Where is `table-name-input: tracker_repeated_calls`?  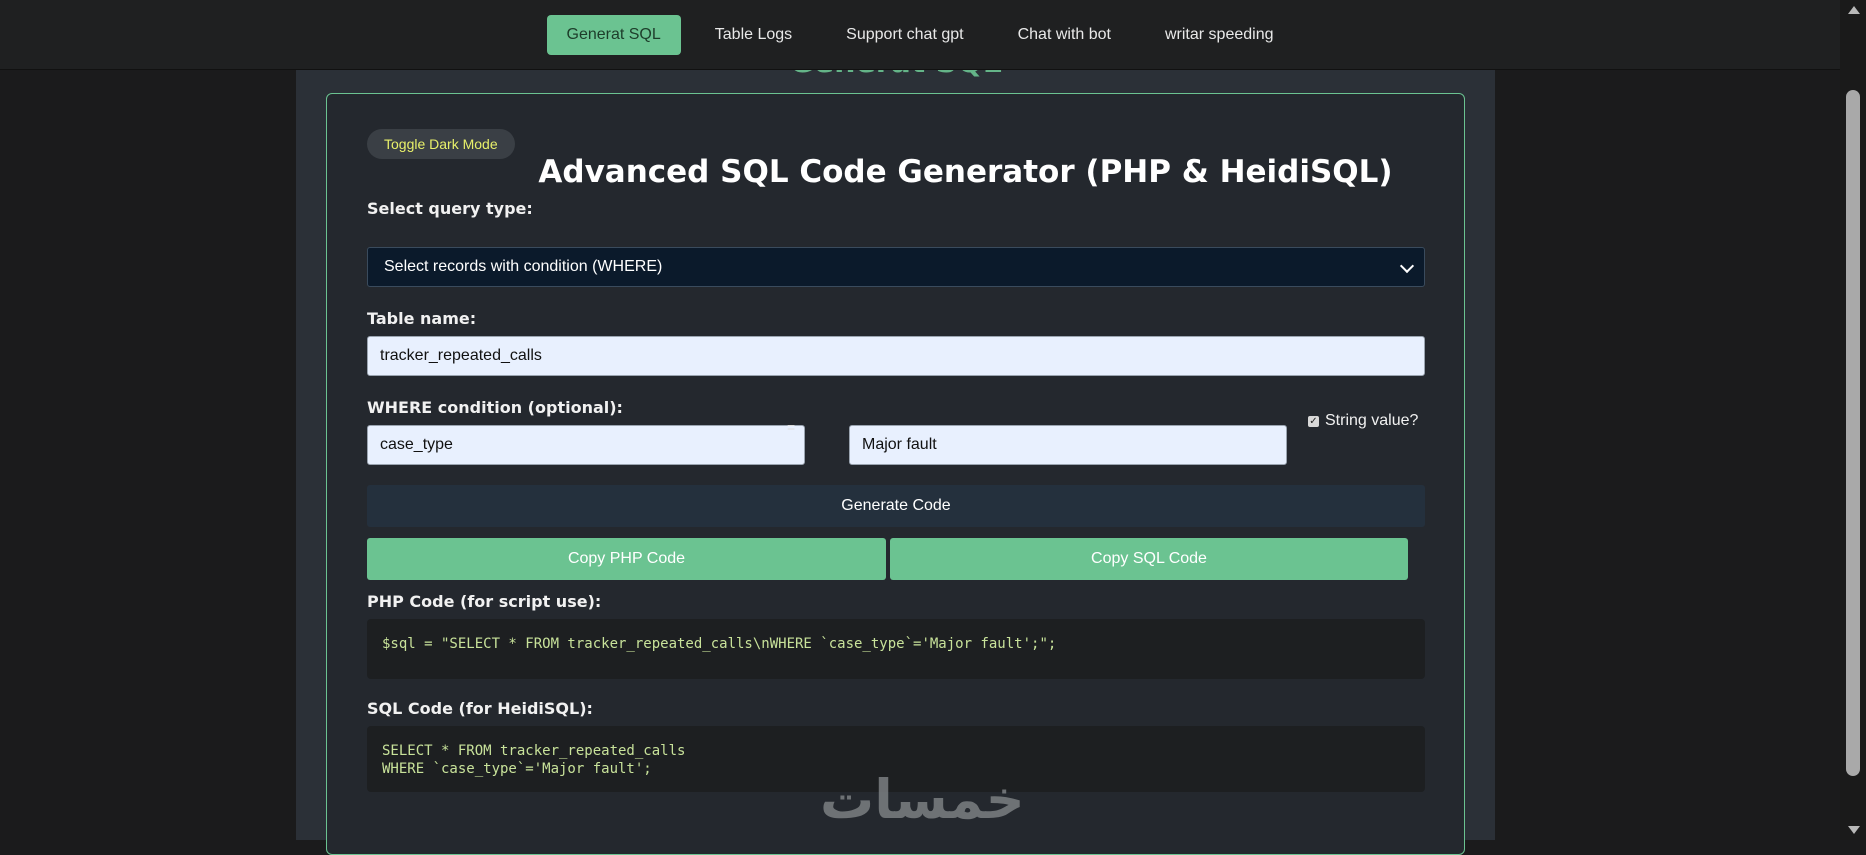
table-name-input: tracker_repeated_calls is located at coordinates (896, 356).